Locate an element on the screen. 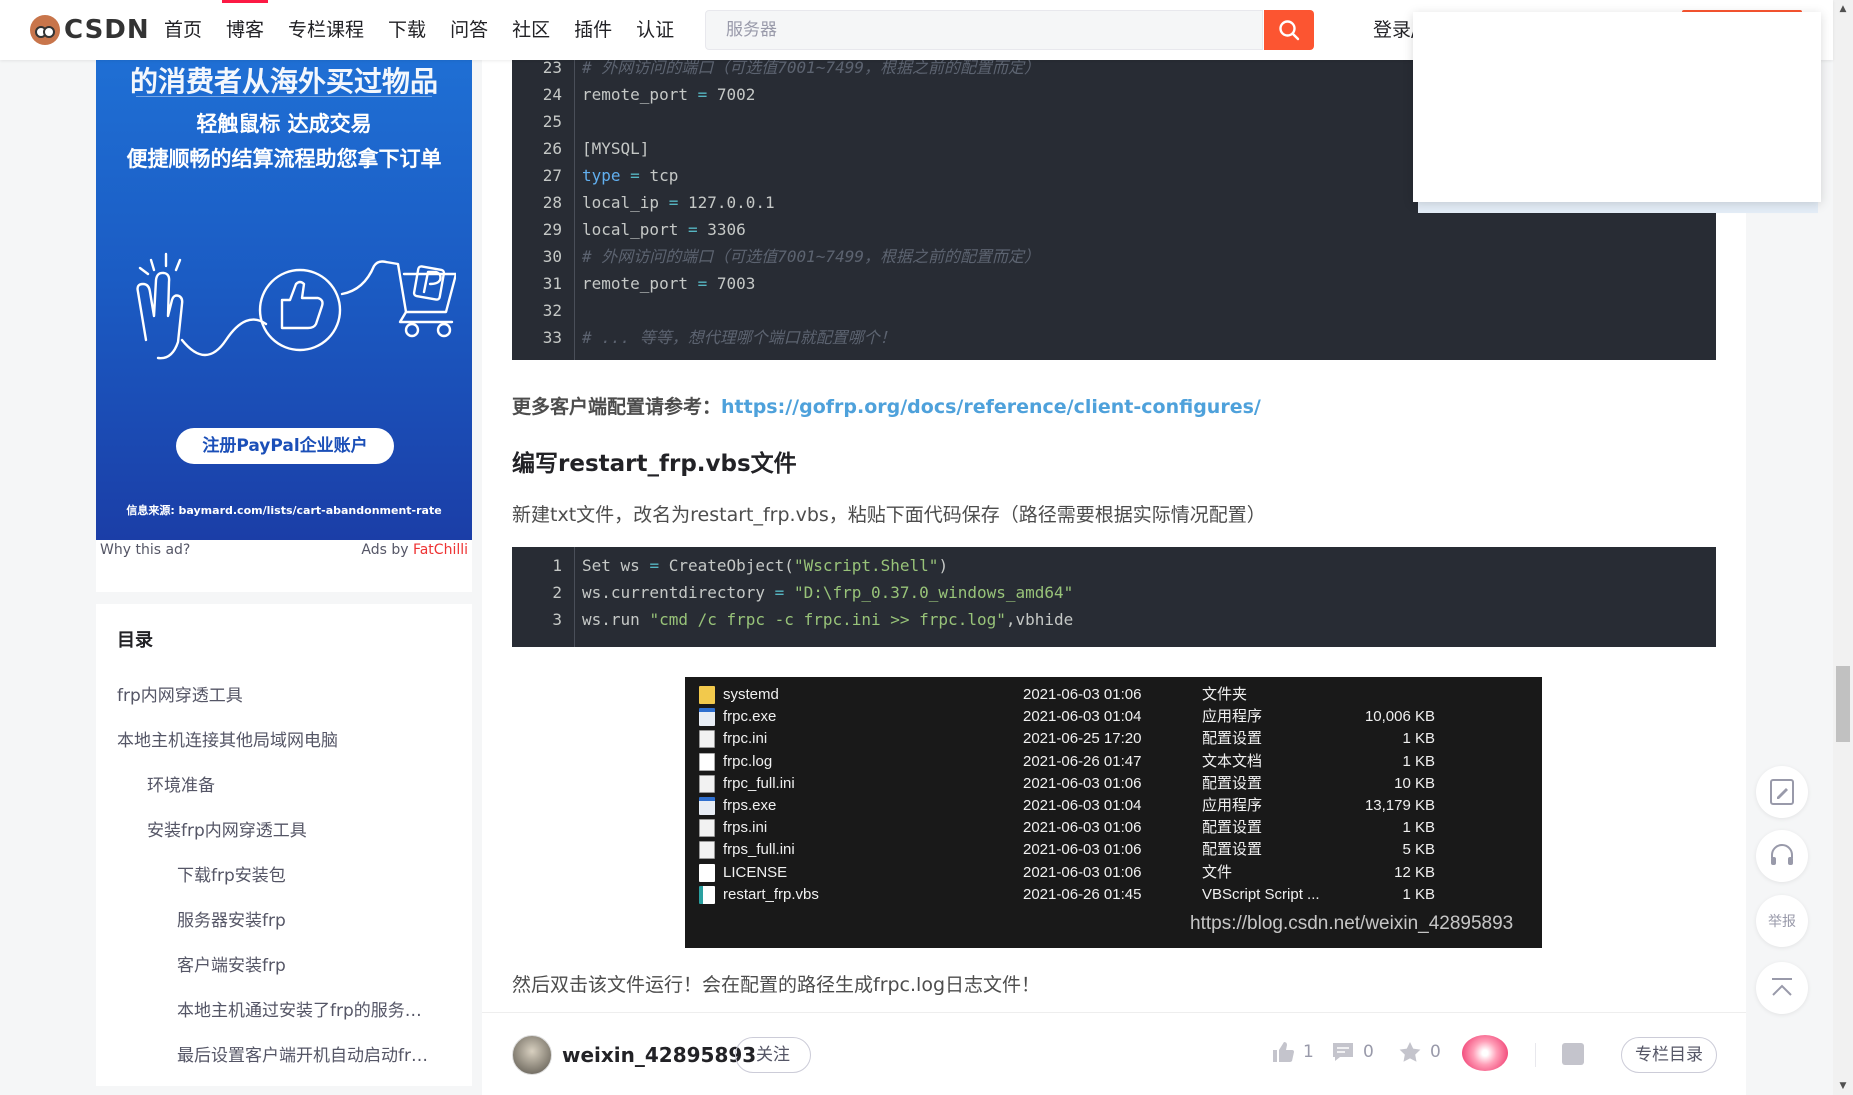 The image size is (1853, 1095). line-number: 2 is located at coordinates (557, 592).